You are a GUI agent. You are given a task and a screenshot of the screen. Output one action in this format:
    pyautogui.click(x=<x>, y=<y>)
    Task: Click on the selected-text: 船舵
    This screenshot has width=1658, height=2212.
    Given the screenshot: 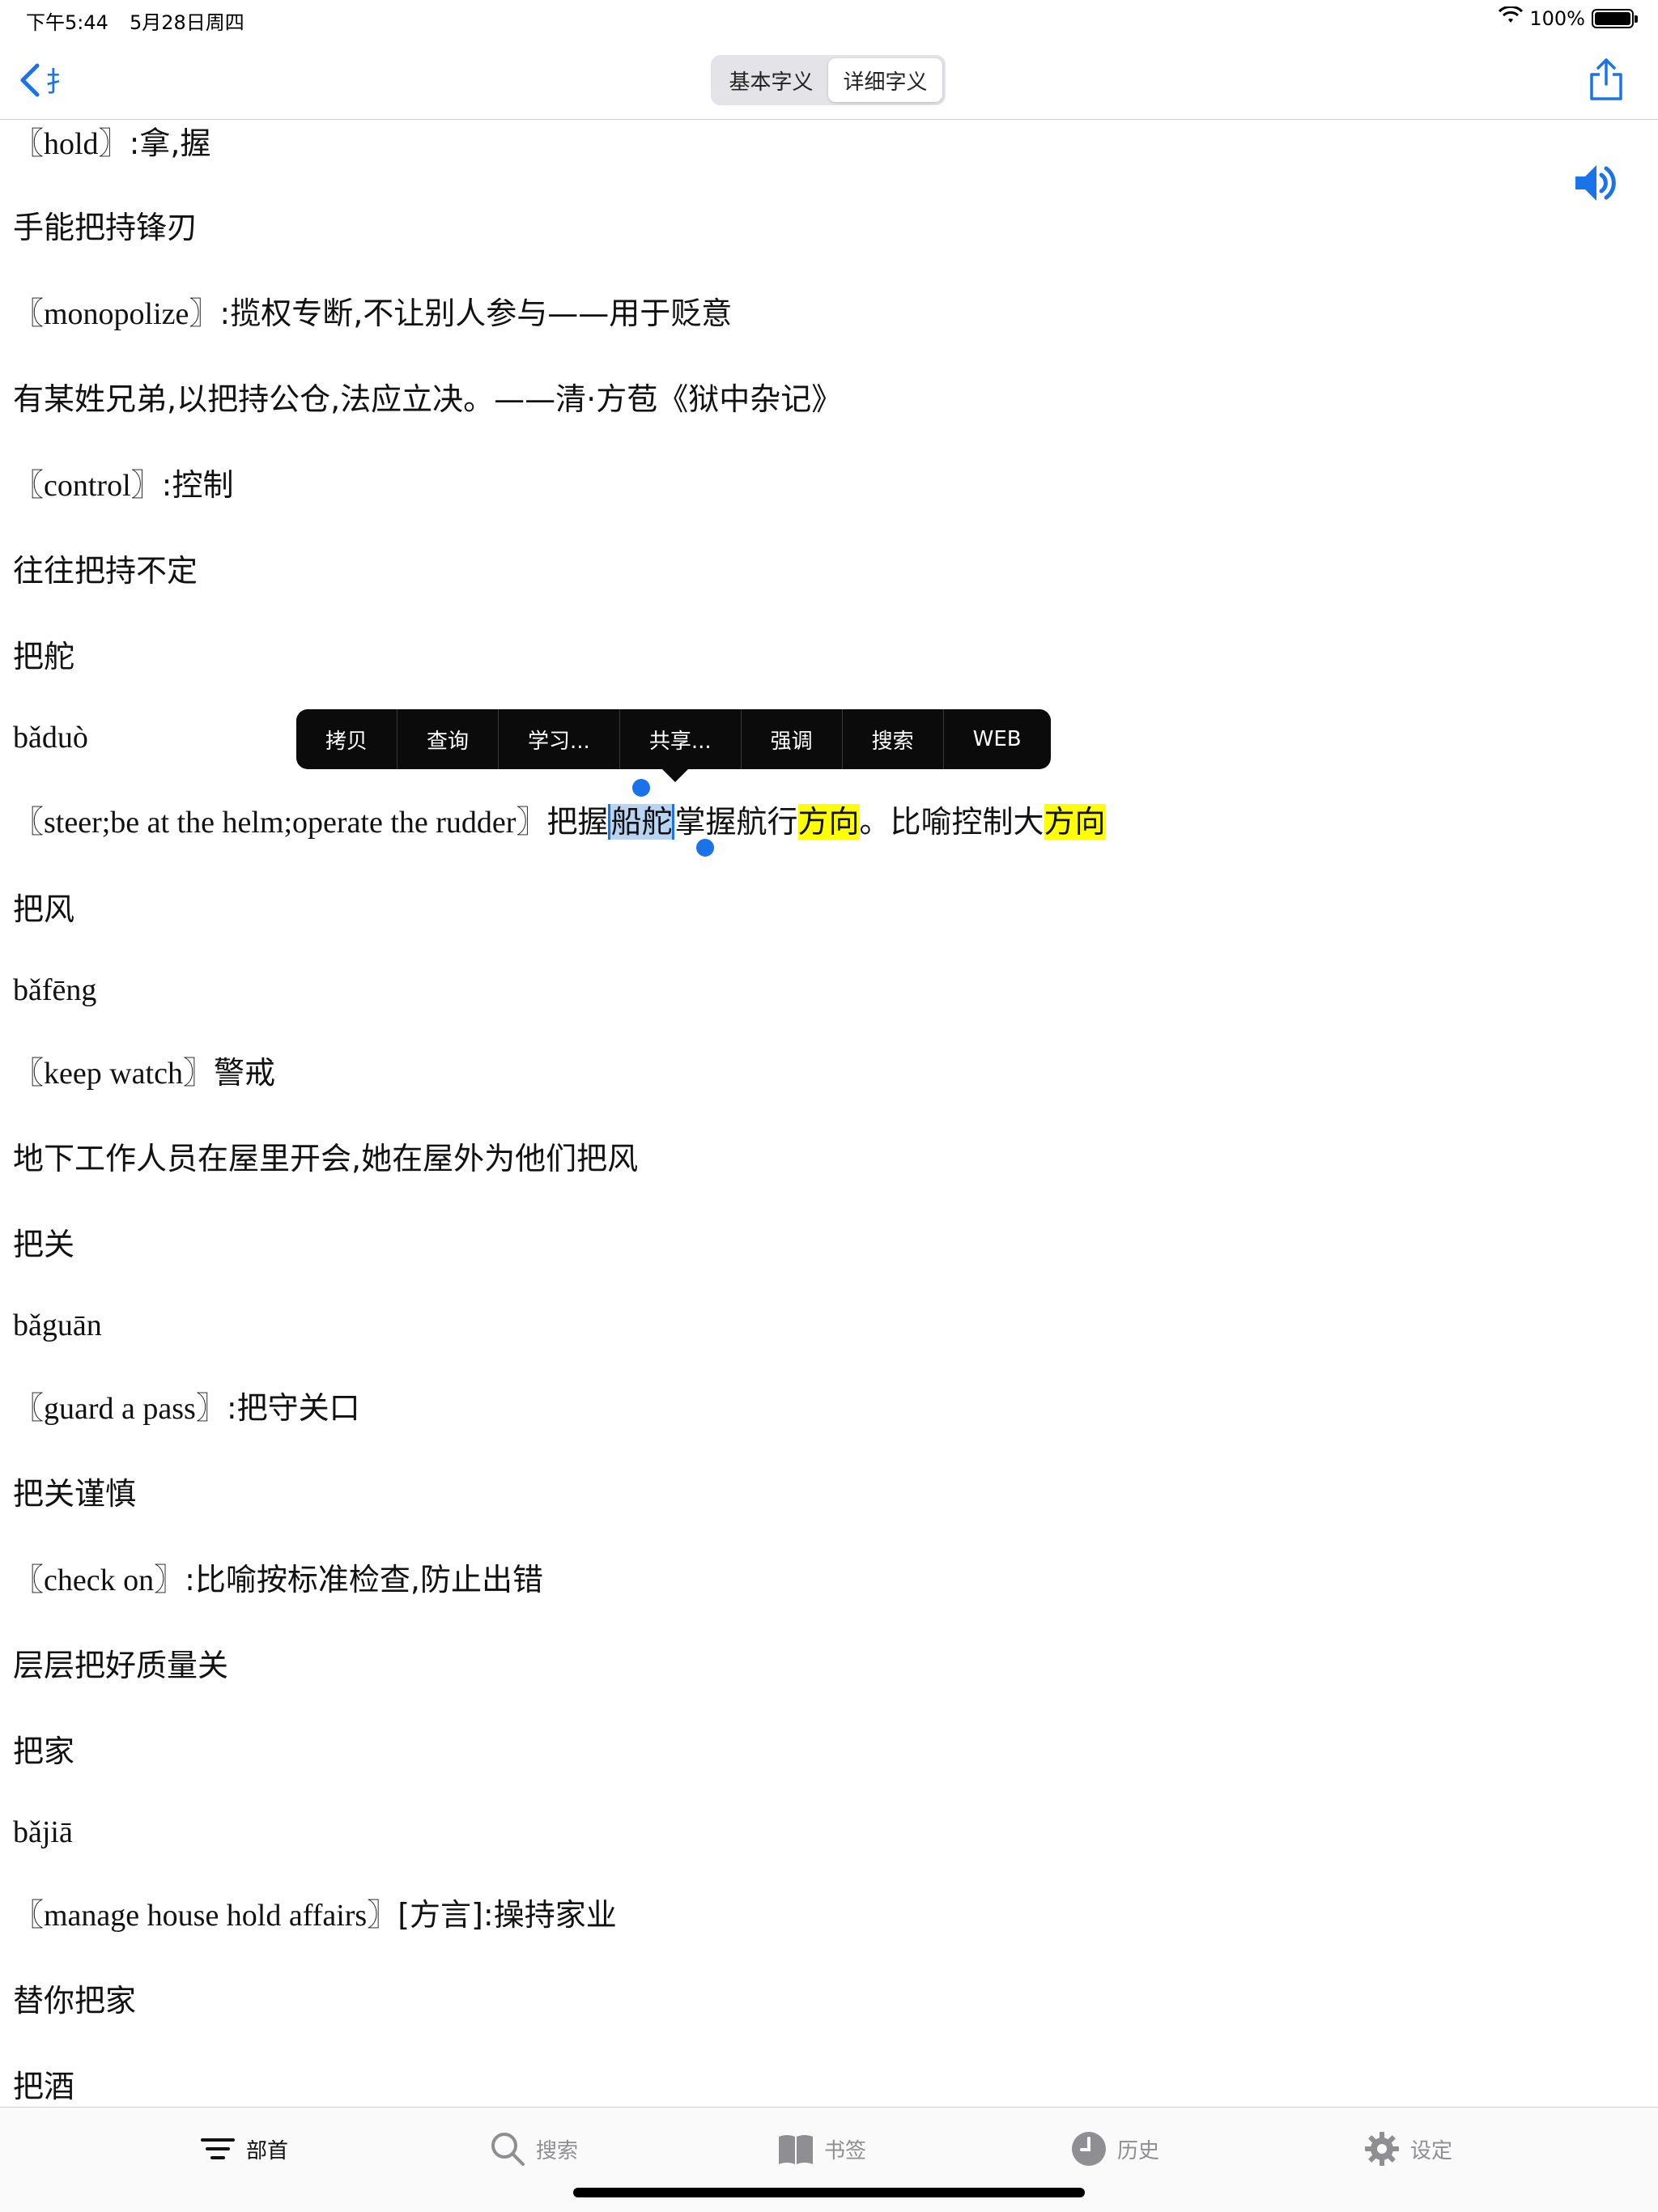 What is the action you would take?
    pyautogui.click(x=641, y=822)
    